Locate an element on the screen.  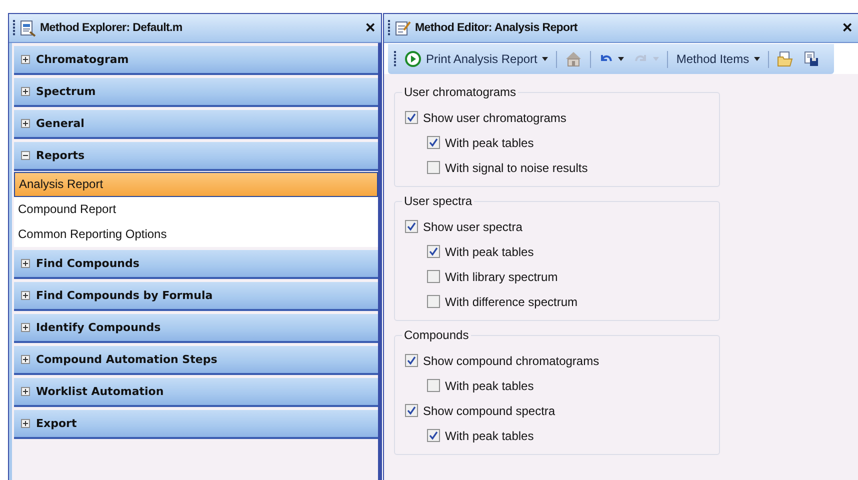
folder-icon is located at coordinates (785, 59).